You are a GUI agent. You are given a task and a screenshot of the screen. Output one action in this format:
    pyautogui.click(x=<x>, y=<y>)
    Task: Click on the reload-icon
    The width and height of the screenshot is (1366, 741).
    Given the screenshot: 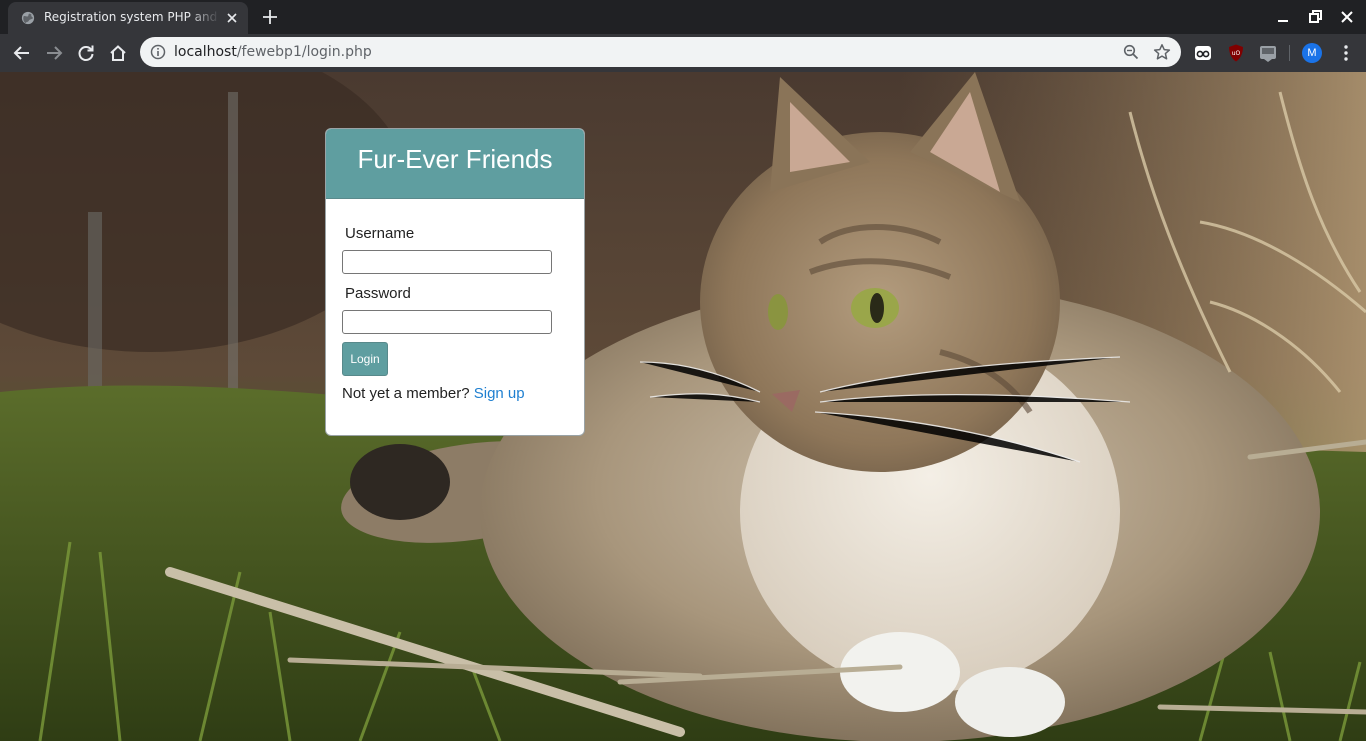 What is the action you would take?
    pyautogui.click(x=86, y=53)
    